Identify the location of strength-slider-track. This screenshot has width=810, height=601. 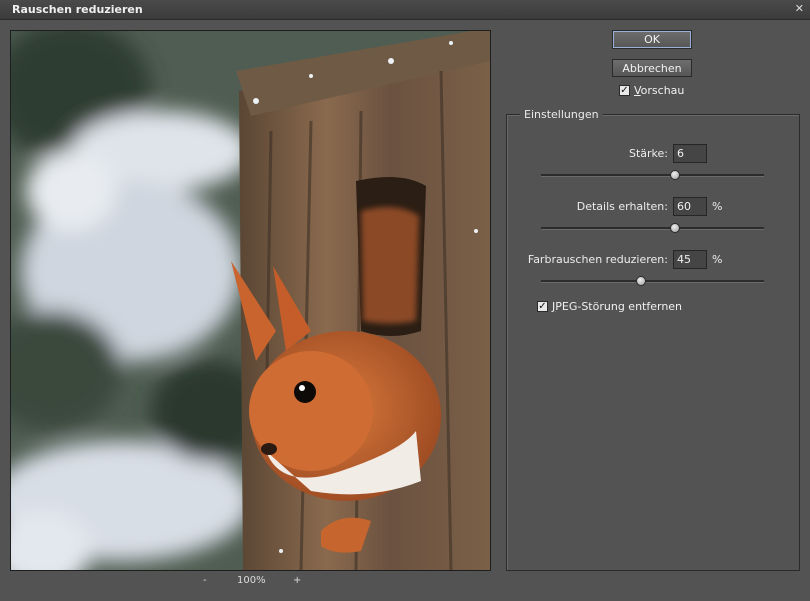
(652, 175).